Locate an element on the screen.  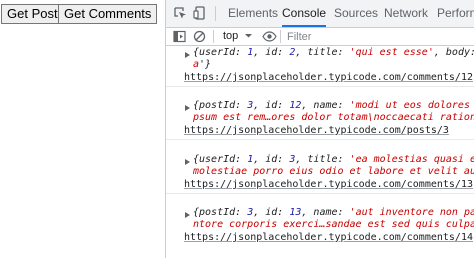
sidebar-toggle-icon is located at coordinates (179, 36).